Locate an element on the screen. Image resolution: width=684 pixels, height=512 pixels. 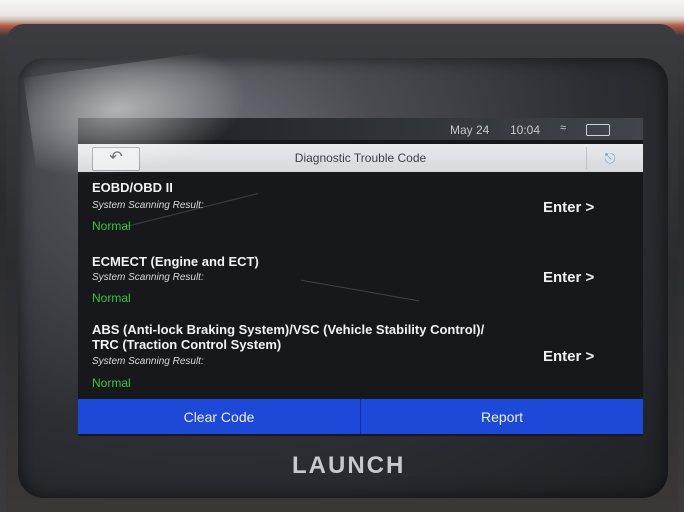
title-bar: ↶ Diagnostic Trouble Code ⎋ is located at coordinates (360, 158).